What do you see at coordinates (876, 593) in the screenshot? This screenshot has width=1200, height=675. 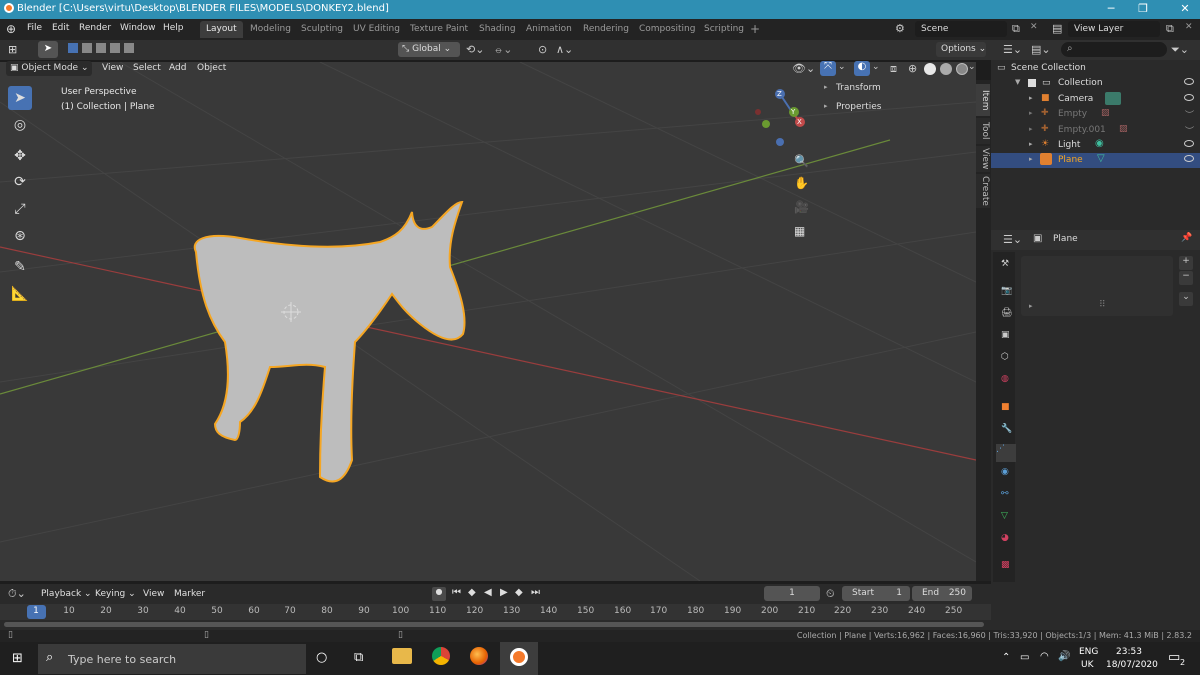 I see `start-frame-field: Start 1` at bounding box center [876, 593].